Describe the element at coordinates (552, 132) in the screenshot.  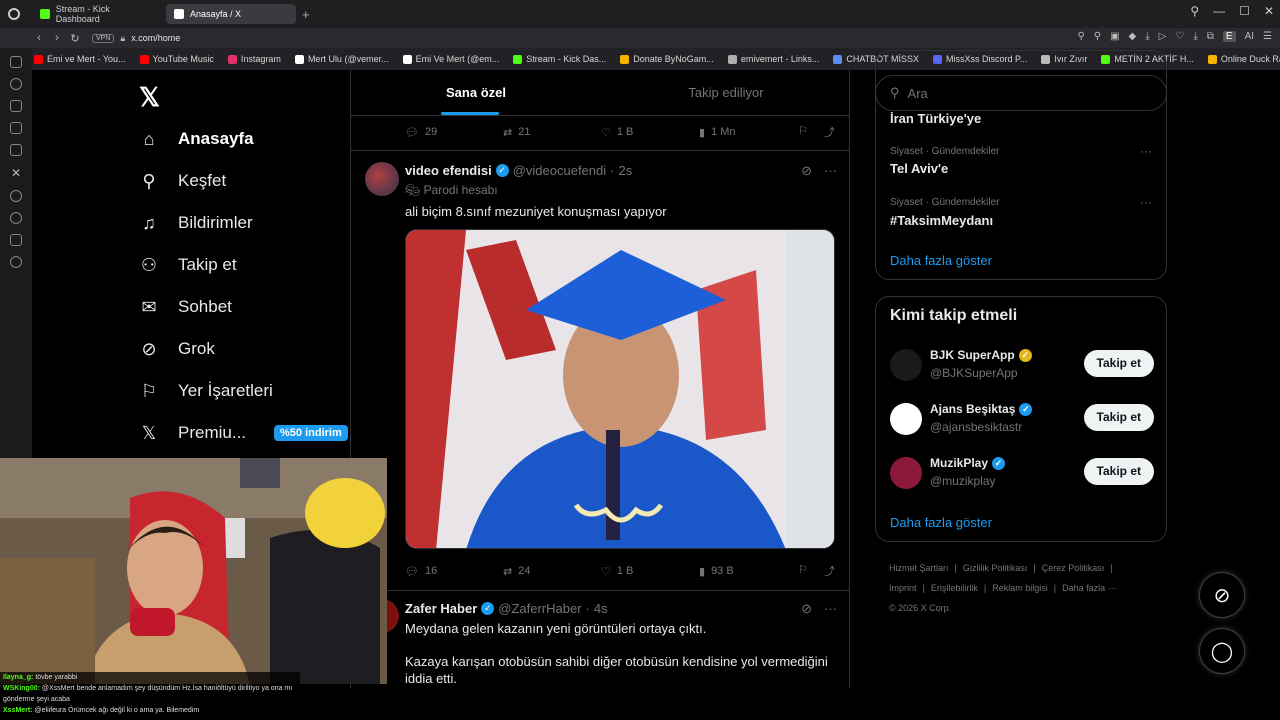
I see `repost-button: ⇄ 21` at that location.